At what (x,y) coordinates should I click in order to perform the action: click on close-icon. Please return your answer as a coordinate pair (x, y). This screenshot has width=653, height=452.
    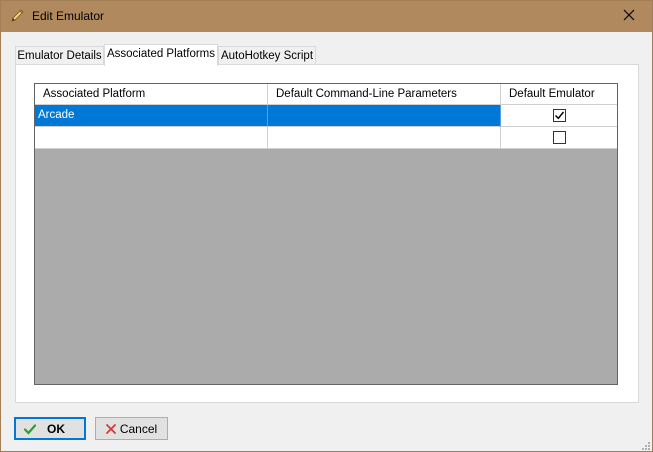
    Looking at the image, I should click on (629, 16).